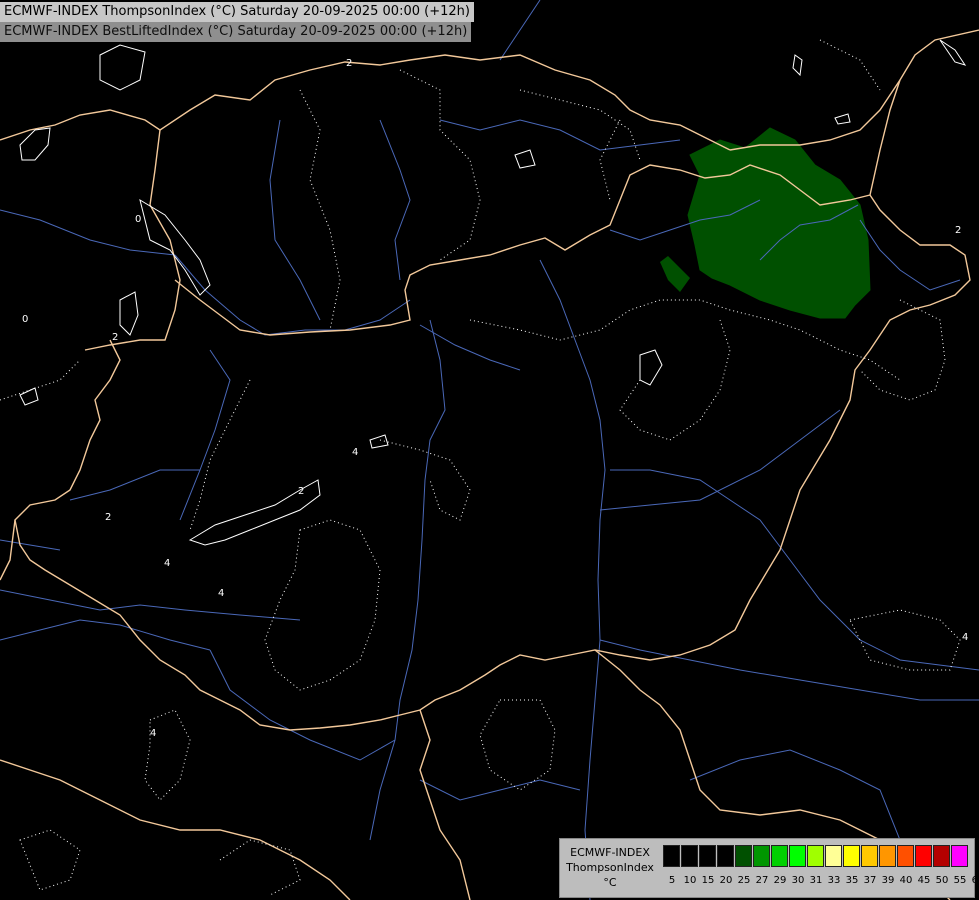  I want to click on legend-ticks: 5 10 15 20 25 27 29 30 31 33 35 37 39 40 45 50 55 60, so click(821, 880).